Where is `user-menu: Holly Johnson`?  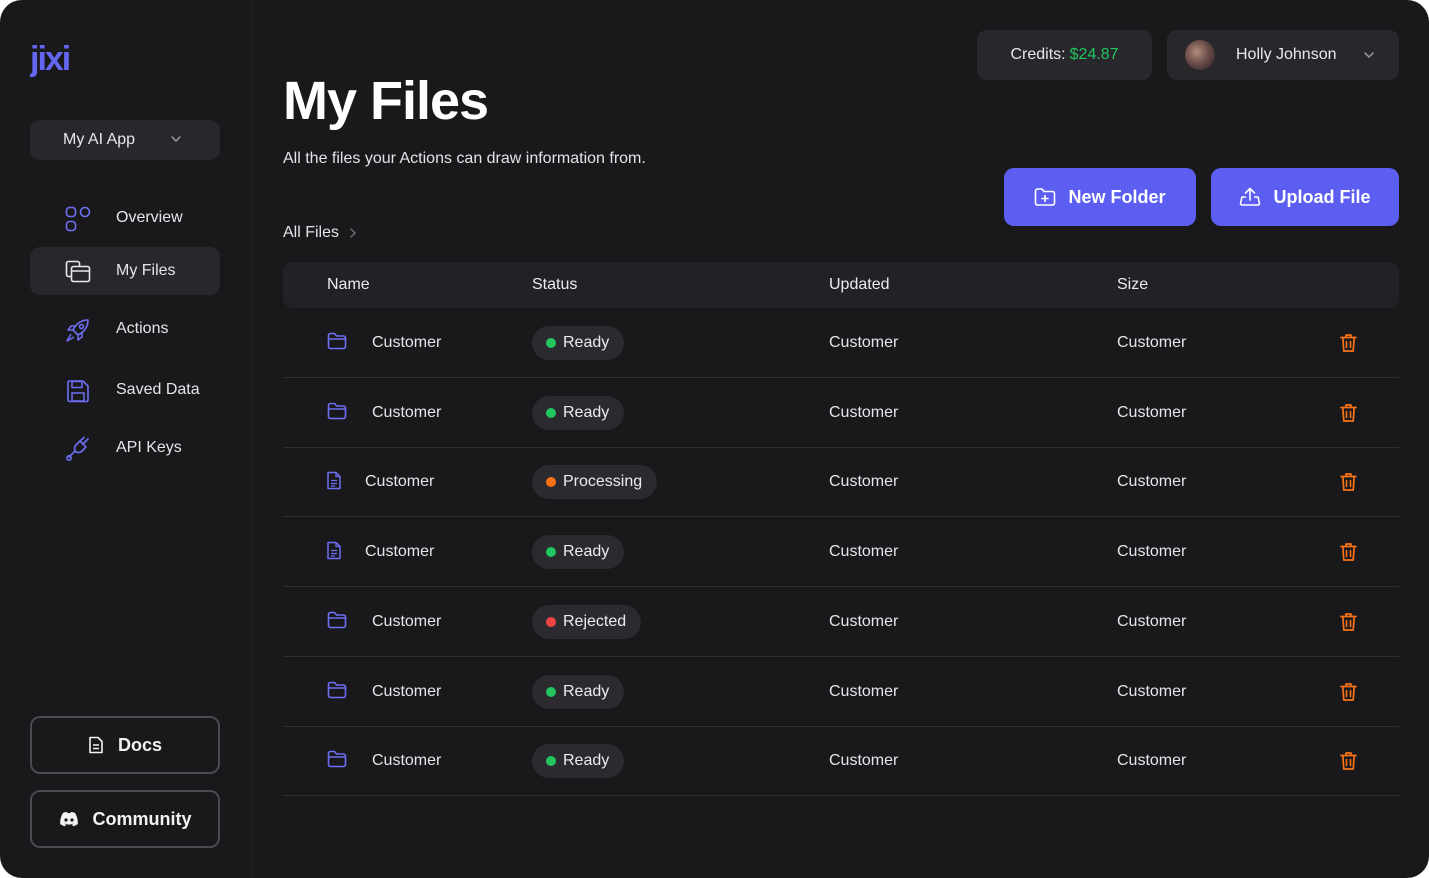 user-menu: Holly Johnson is located at coordinates (1283, 55).